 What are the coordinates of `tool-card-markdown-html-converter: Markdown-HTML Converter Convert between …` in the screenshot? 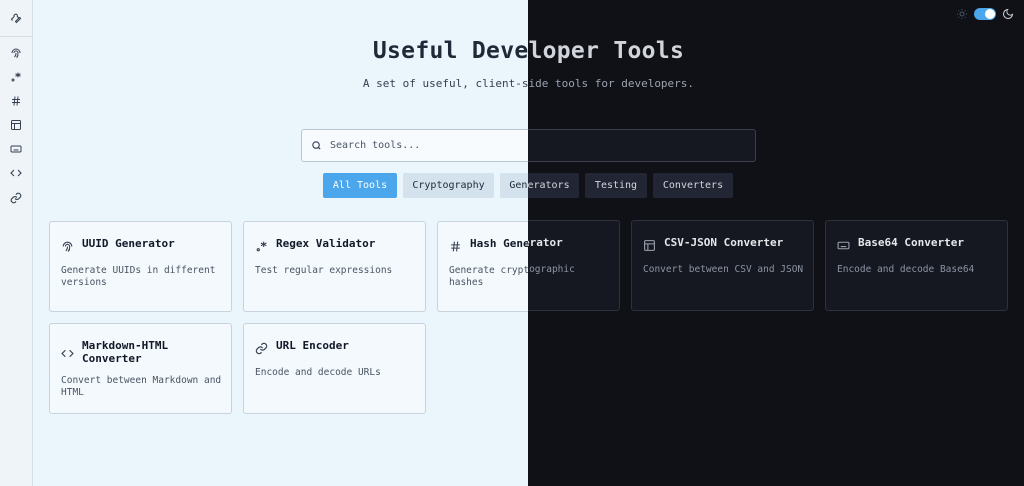 It's located at (140, 368).